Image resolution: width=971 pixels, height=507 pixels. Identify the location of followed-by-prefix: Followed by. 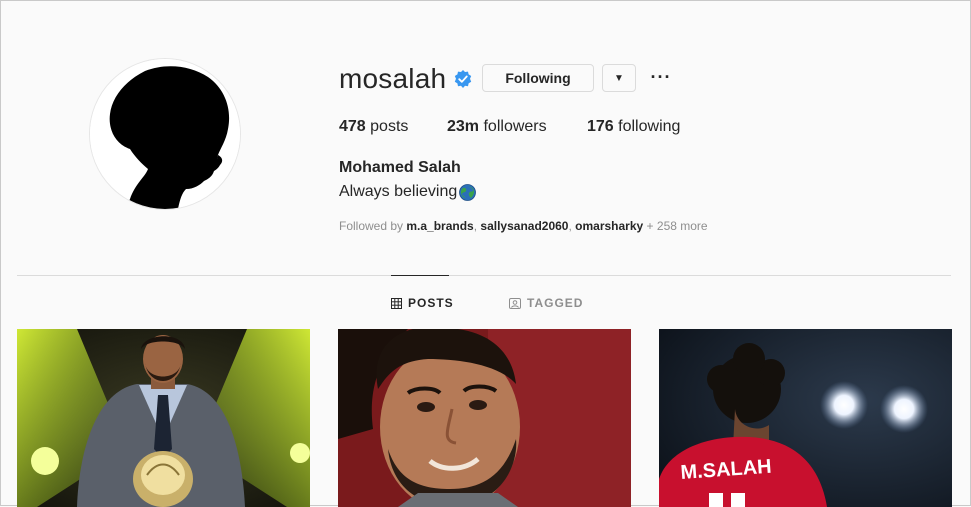
(373, 226).